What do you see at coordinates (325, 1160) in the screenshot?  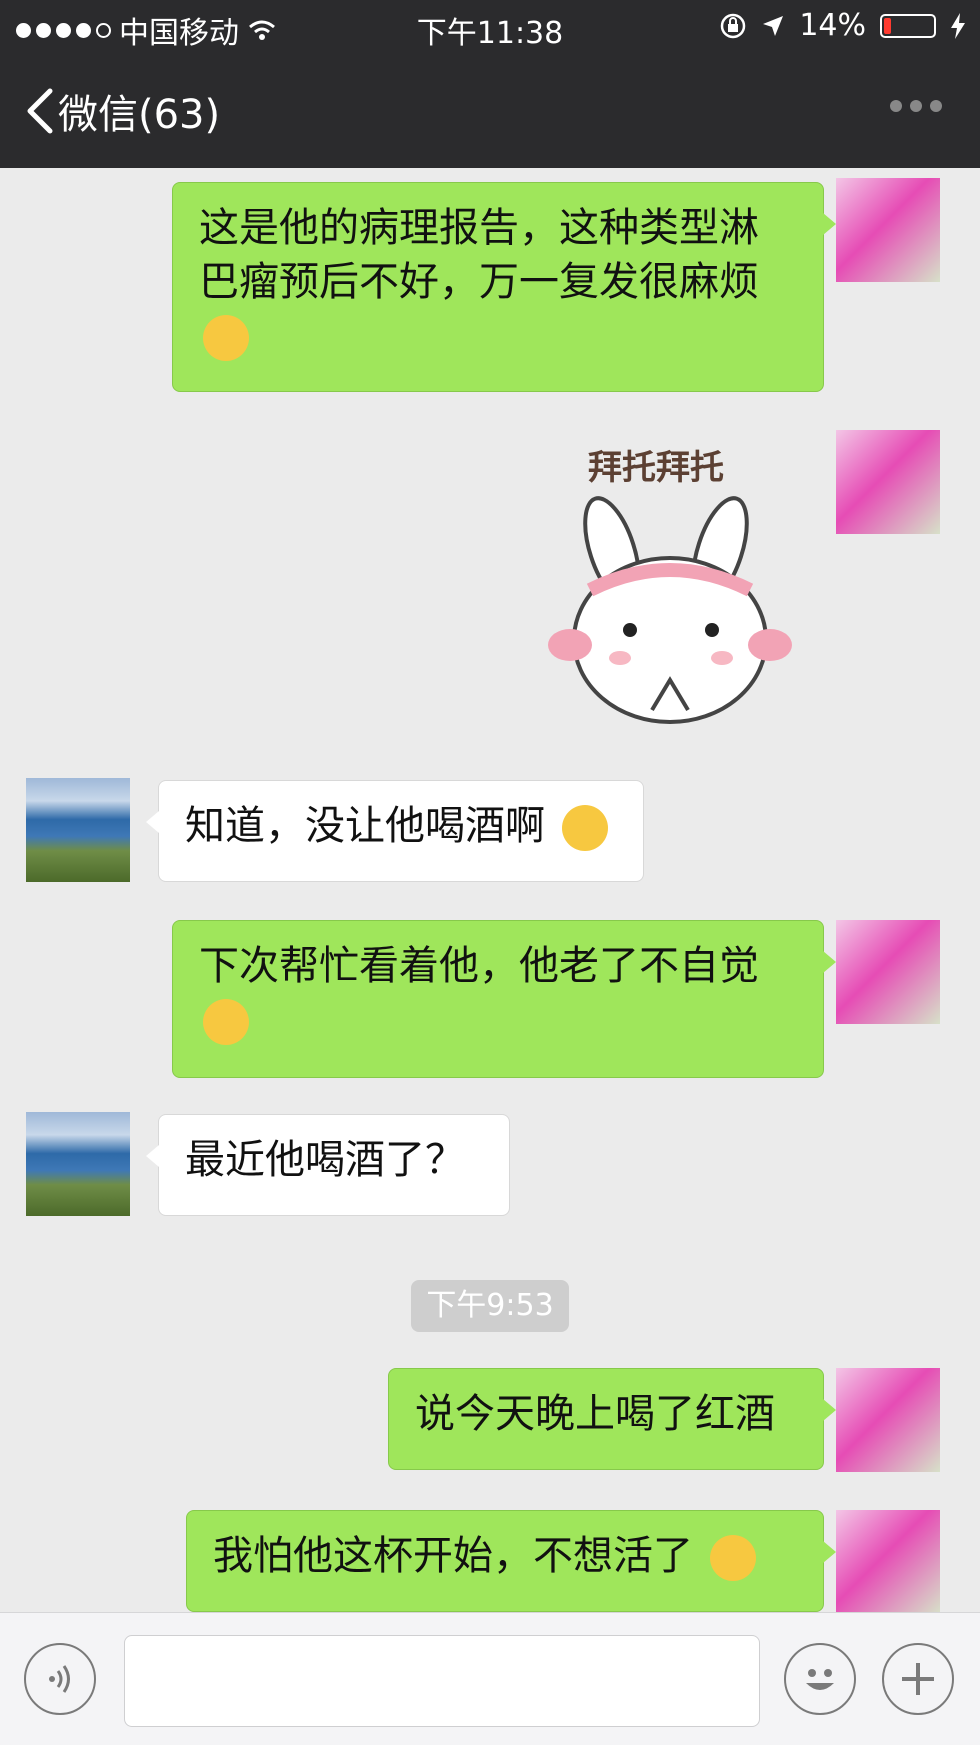 I see `message-text: 最近他喝酒了？` at bounding box center [325, 1160].